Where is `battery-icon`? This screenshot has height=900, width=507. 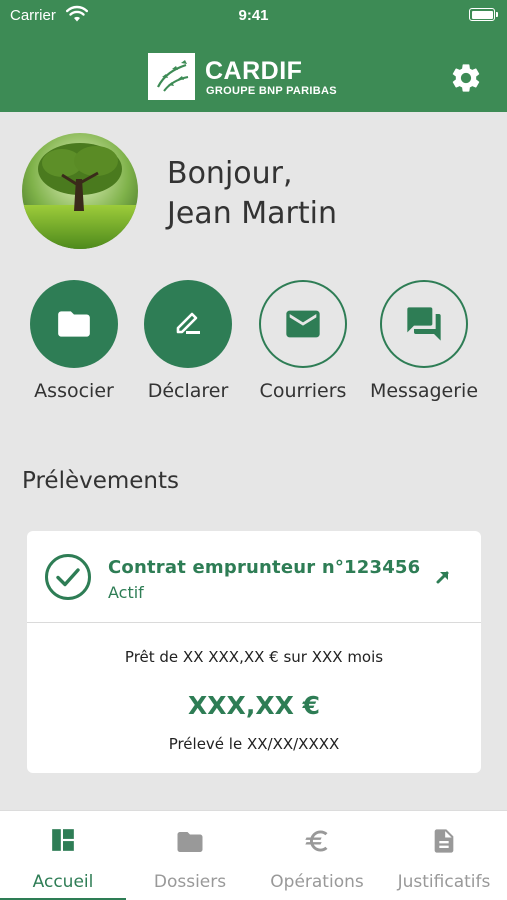 battery-icon is located at coordinates (483, 14).